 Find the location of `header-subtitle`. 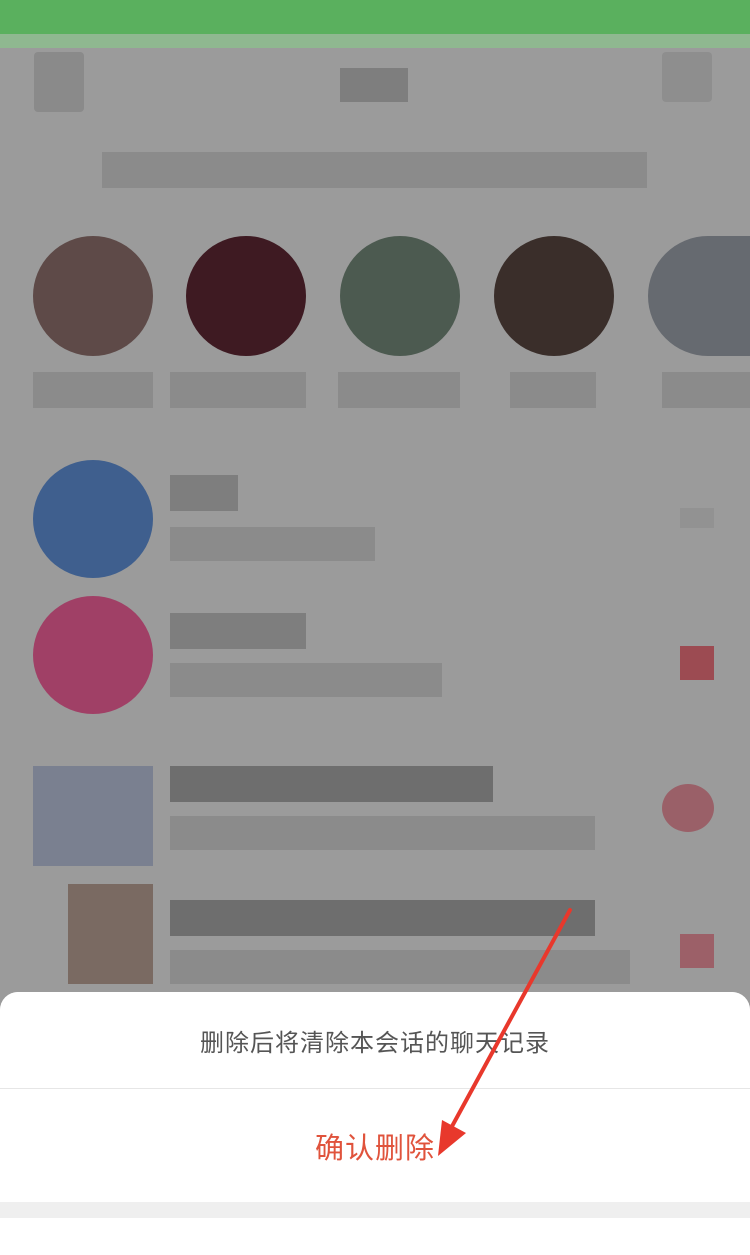

header-subtitle is located at coordinates (374, 170).